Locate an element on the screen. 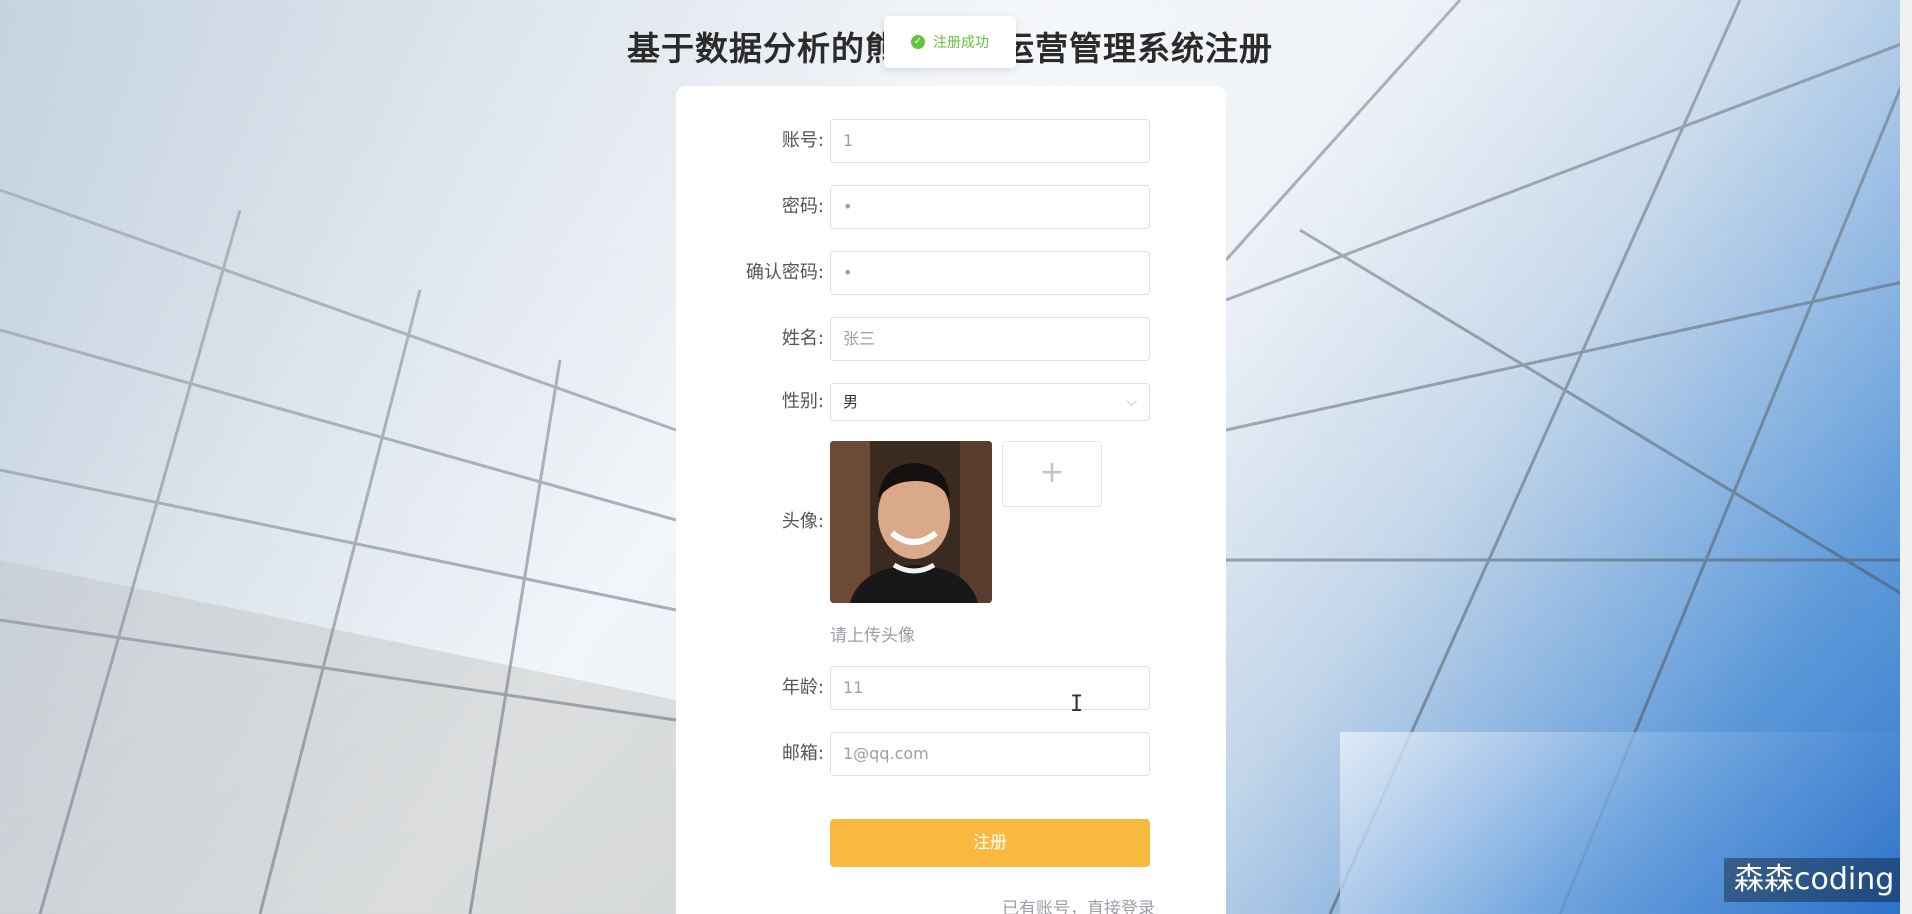 The height and width of the screenshot is (914, 1912). password-input: • is located at coordinates (990, 207).